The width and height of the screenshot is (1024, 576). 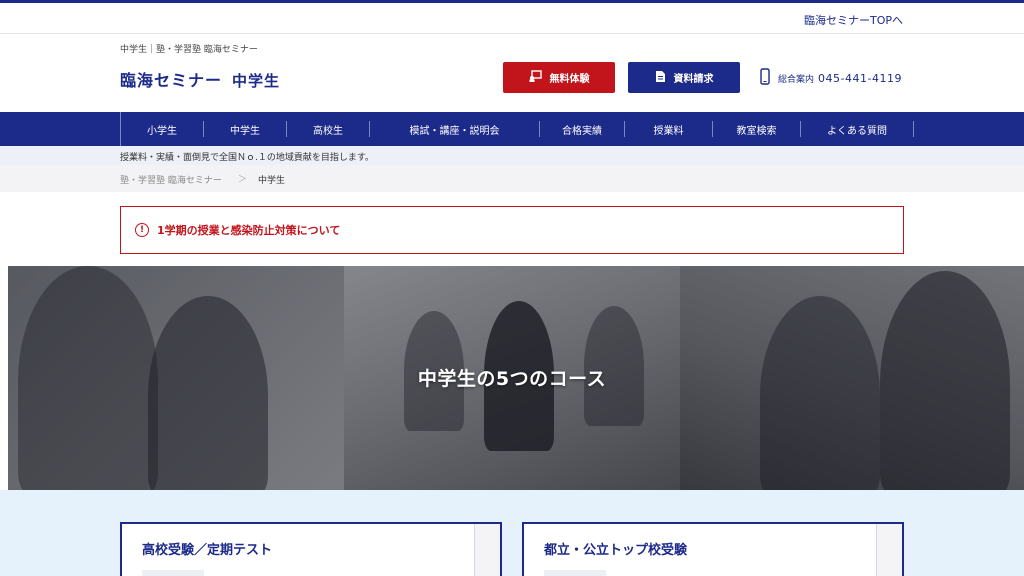 What do you see at coordinates (512, 379) in the screenshot?
I see `hero-title: 中学生の5つのコース` at bounding box center [512, 379].